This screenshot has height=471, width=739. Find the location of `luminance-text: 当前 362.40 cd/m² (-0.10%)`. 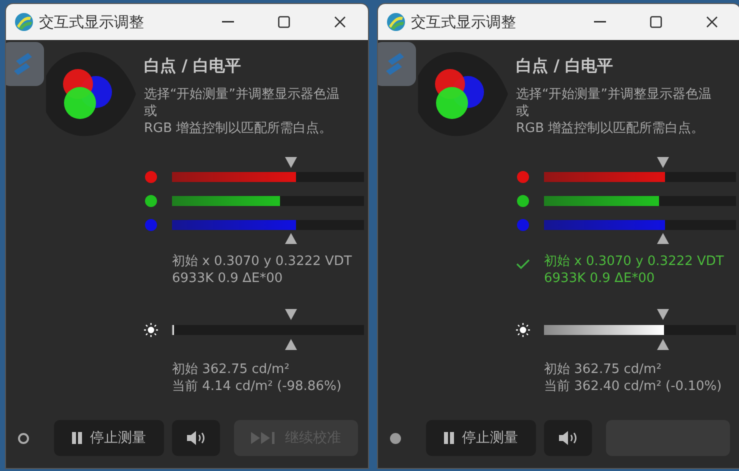

luminance-text: 当前 362.40 cd/m² (-0.10%) is located at coordinates (633, 386).